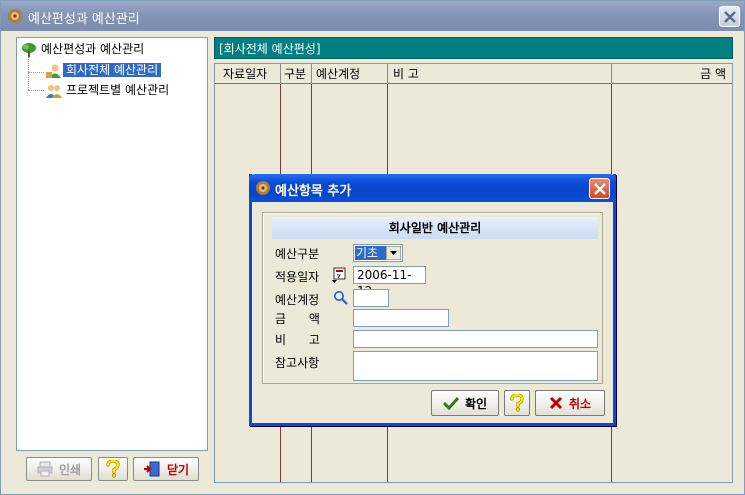 The image size is (745, 495). I want to click on dialog-close-button, so click(599, 188).